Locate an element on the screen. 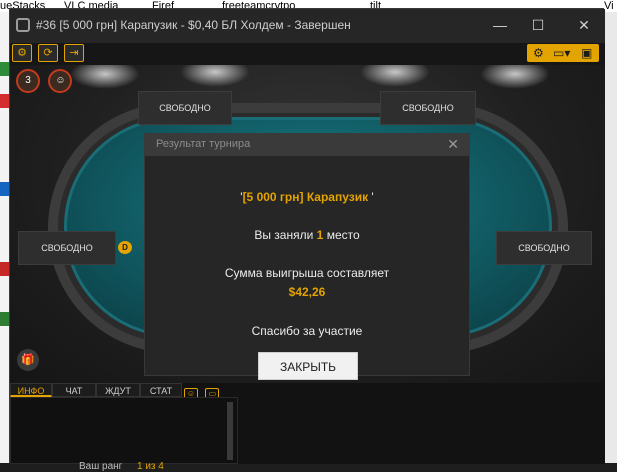 The image size is (617, 472). close-window-button: ✕ is located at coordinates (584, 25).